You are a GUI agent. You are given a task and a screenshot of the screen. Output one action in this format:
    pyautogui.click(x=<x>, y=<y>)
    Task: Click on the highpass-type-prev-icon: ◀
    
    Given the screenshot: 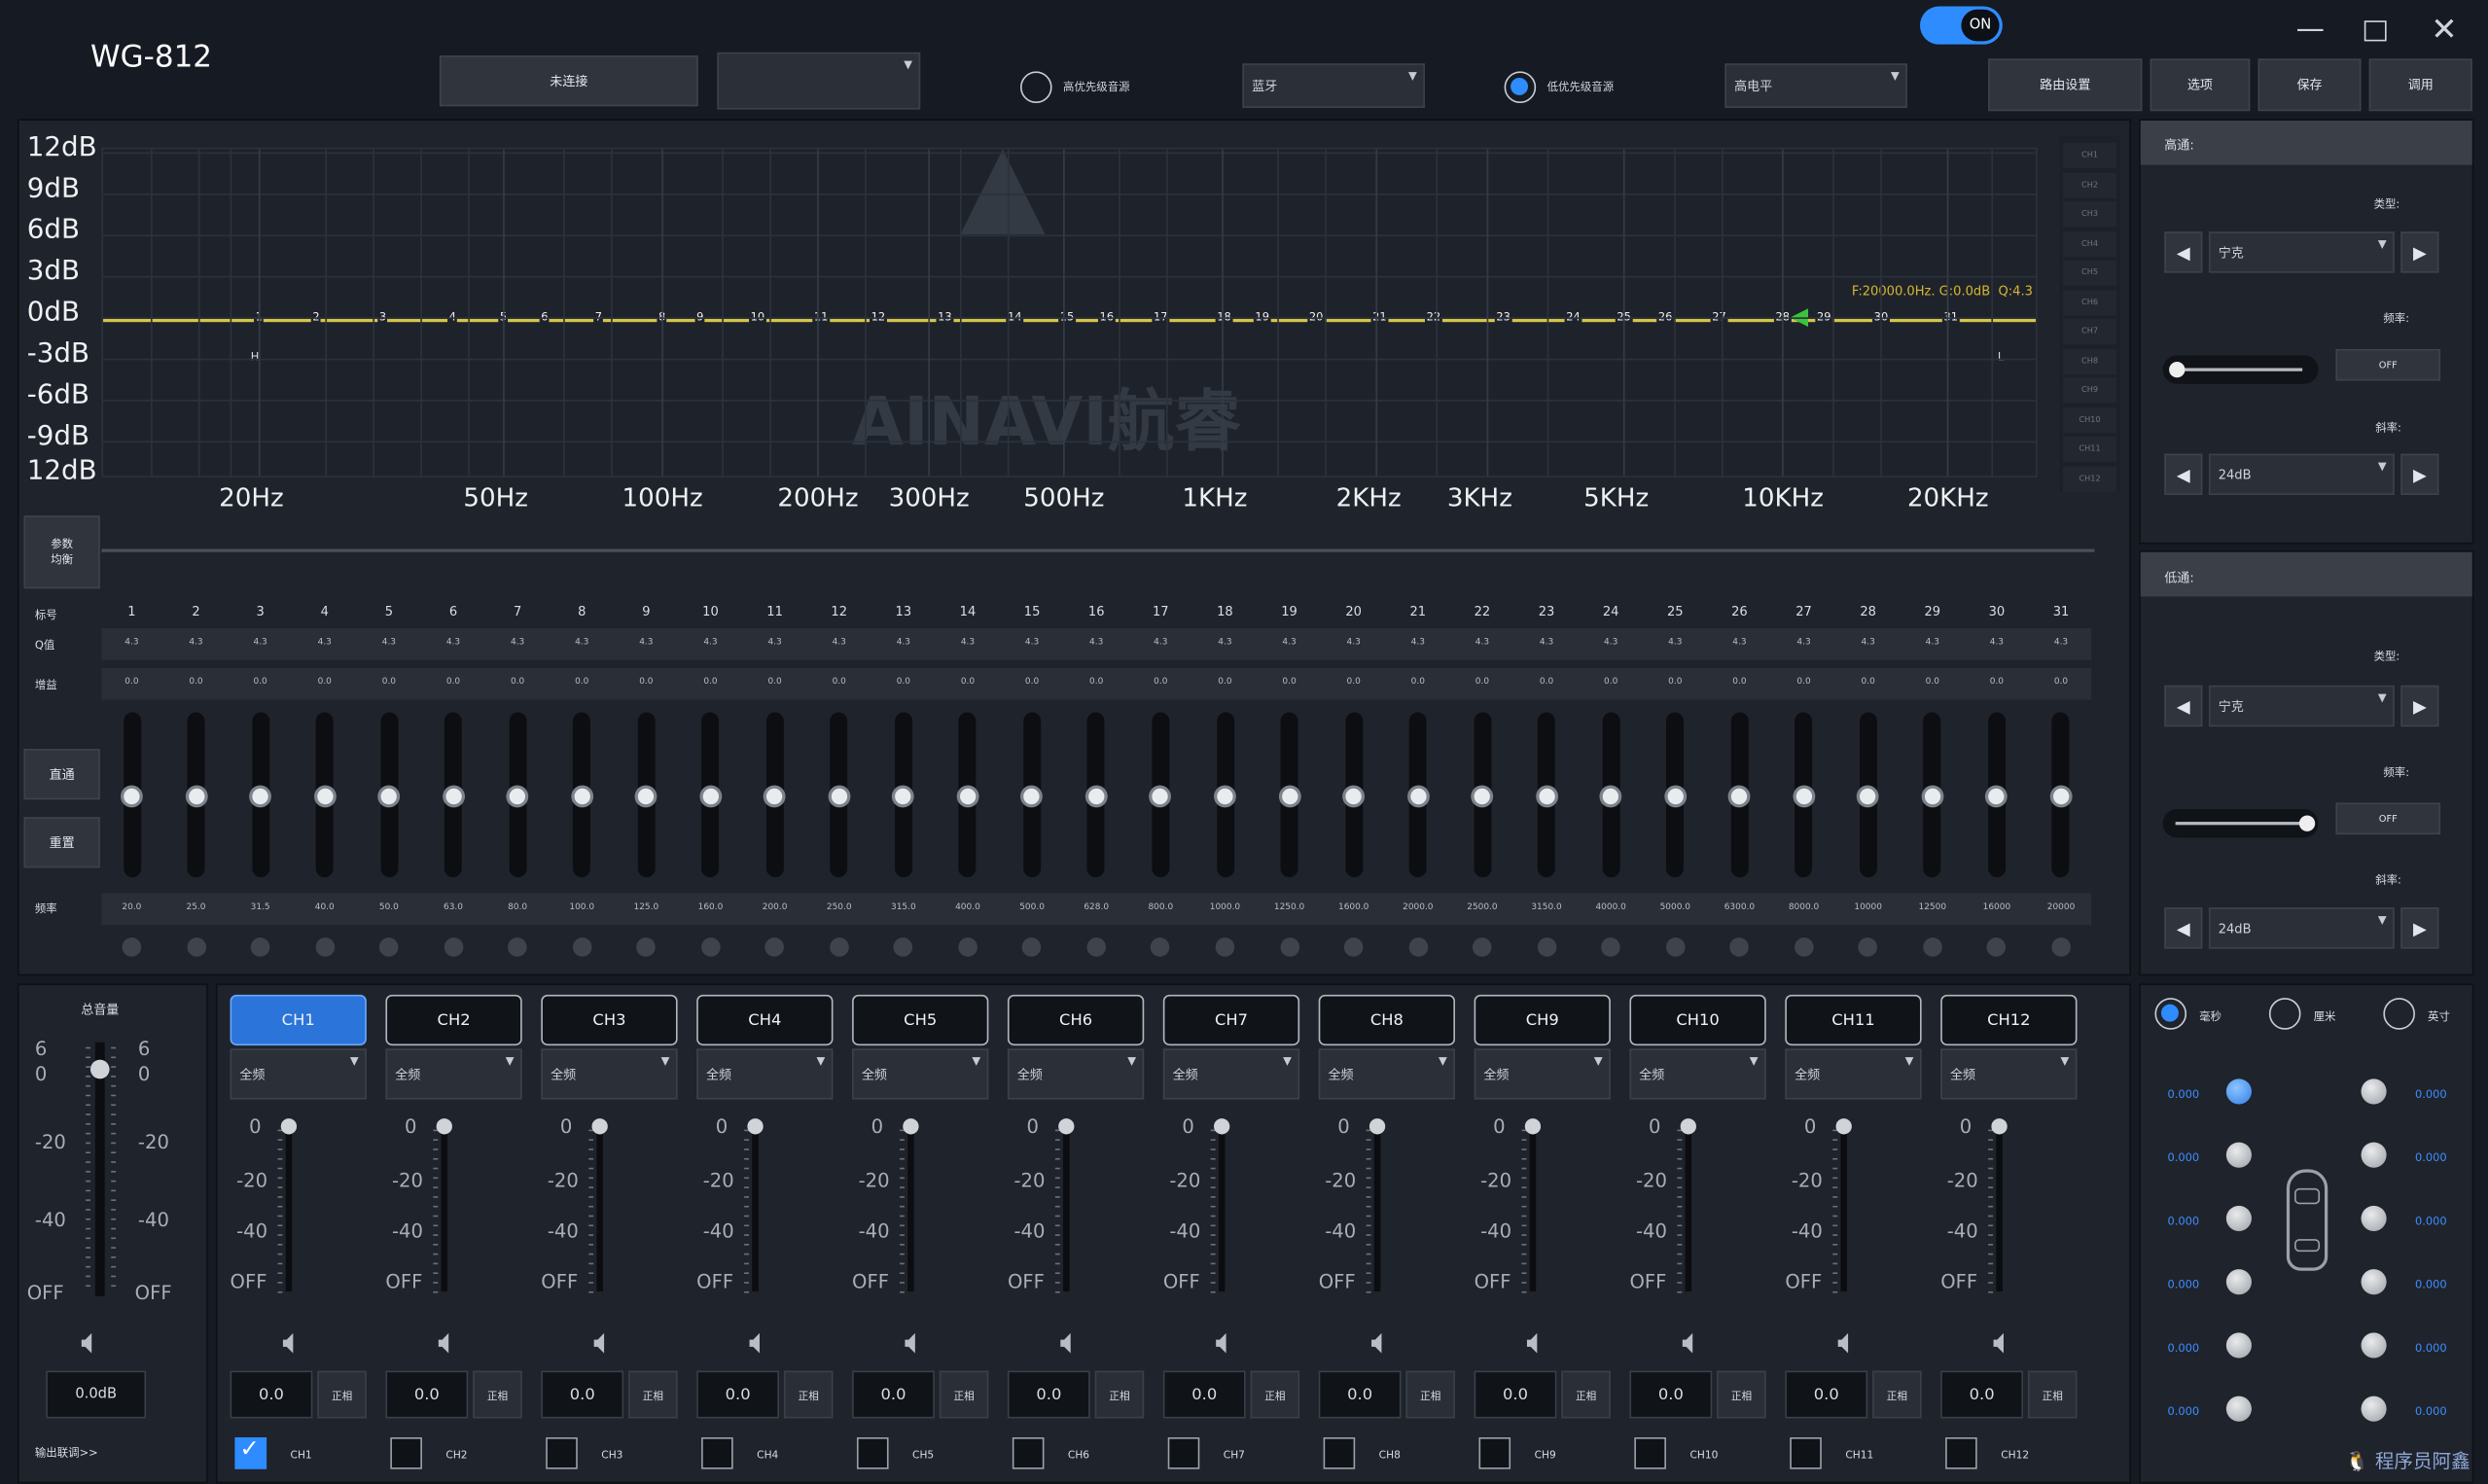 What is the action you would take?
    pyautogui.click(x=2184, y=252)
    